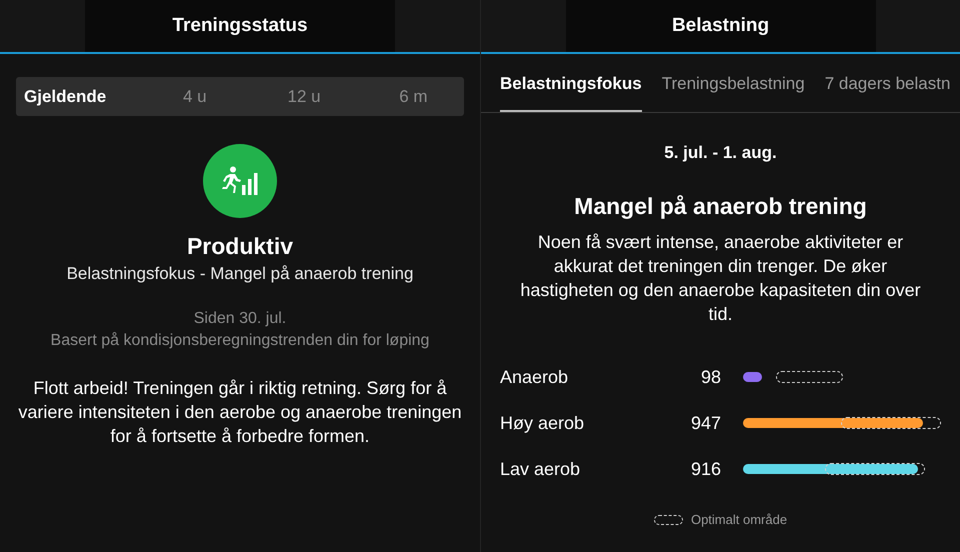  Describe the element at coordinates (240, 274) in the screenshot. I see `status-subtitle: Belastningsfokus - Mangel på anaerob trening` at that location.